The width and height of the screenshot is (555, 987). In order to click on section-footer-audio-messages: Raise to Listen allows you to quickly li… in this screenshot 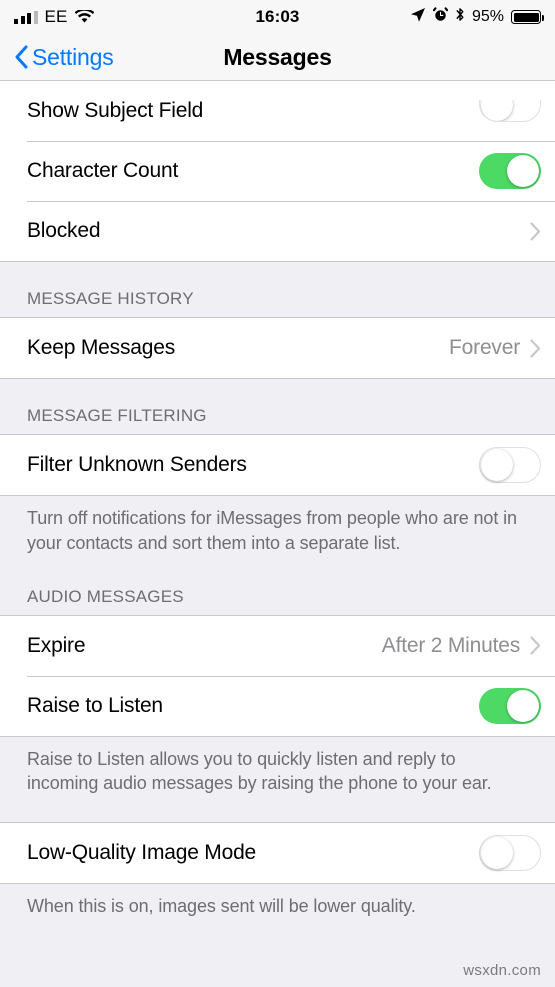, I will do `click(259, 771)`.